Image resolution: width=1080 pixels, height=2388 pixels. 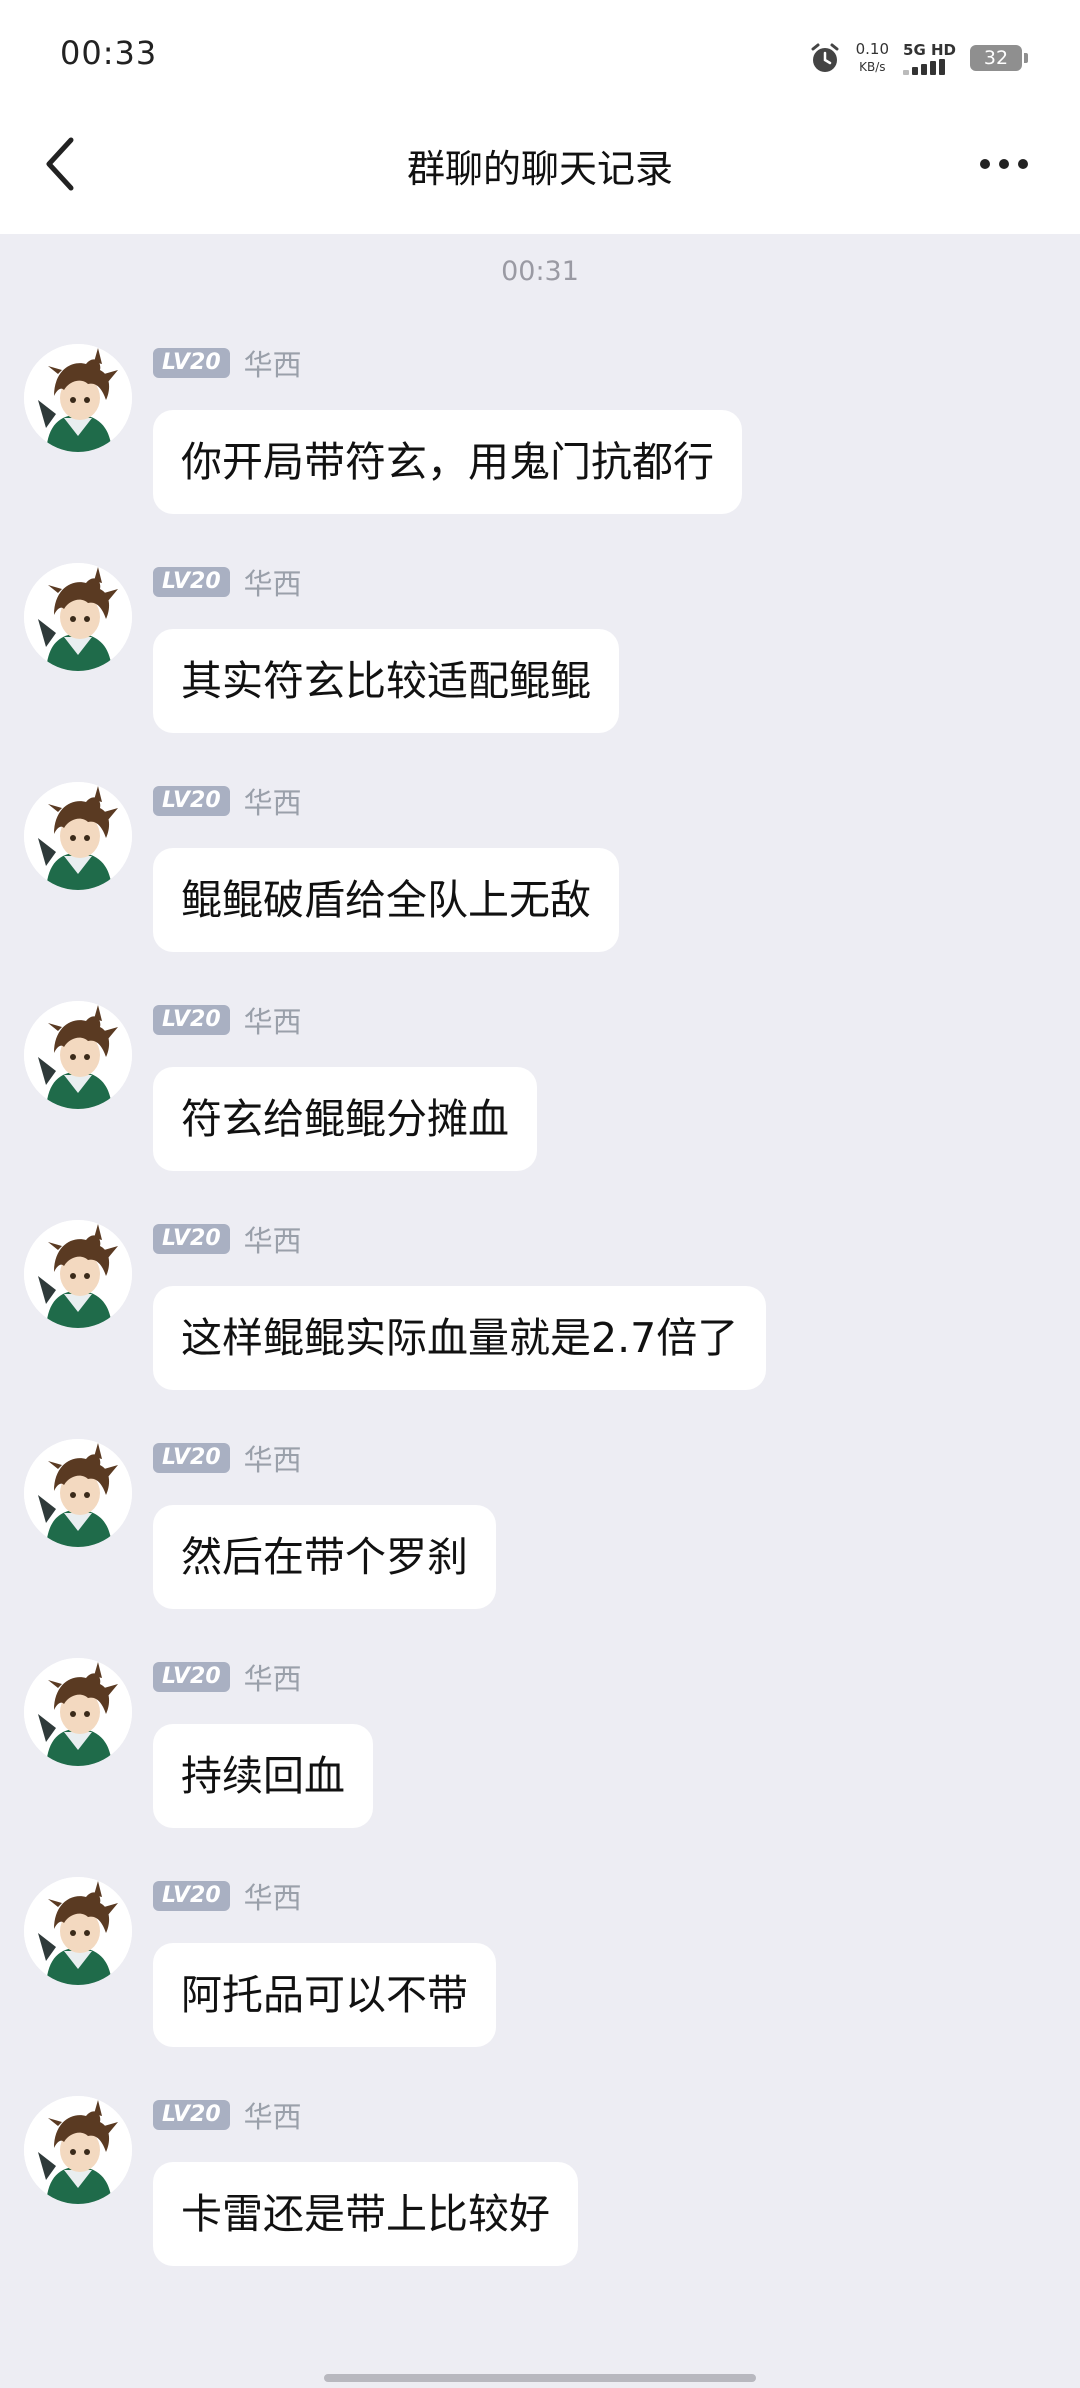 What do you see at coordinates (872, 49) in the screenshot?
I see `net-speed-value: 0.10` at bounding box center [872, 49].